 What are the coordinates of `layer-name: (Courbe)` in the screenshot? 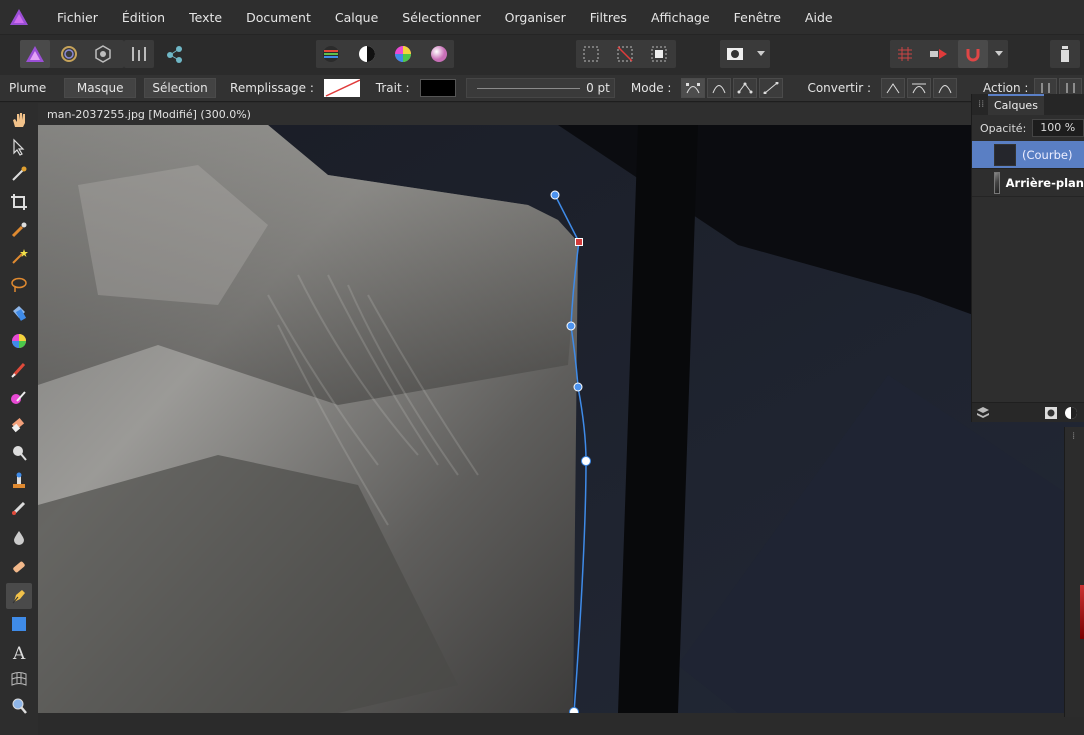 It's located at (1047, 154).